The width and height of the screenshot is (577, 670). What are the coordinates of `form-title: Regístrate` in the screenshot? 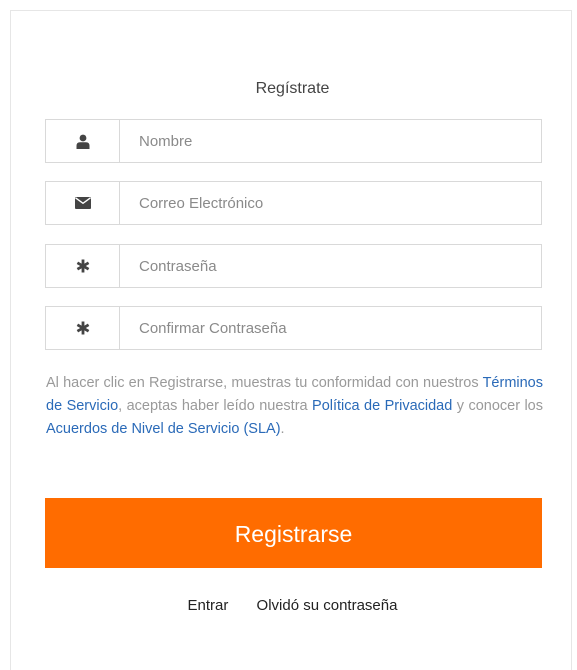 It's located at (292, 88).